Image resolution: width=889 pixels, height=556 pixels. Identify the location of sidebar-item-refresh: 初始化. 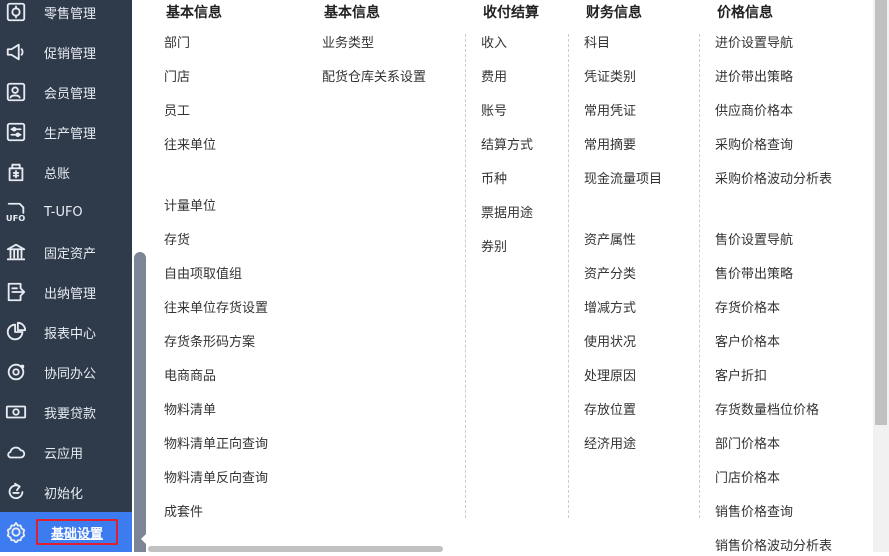
(66, 492).